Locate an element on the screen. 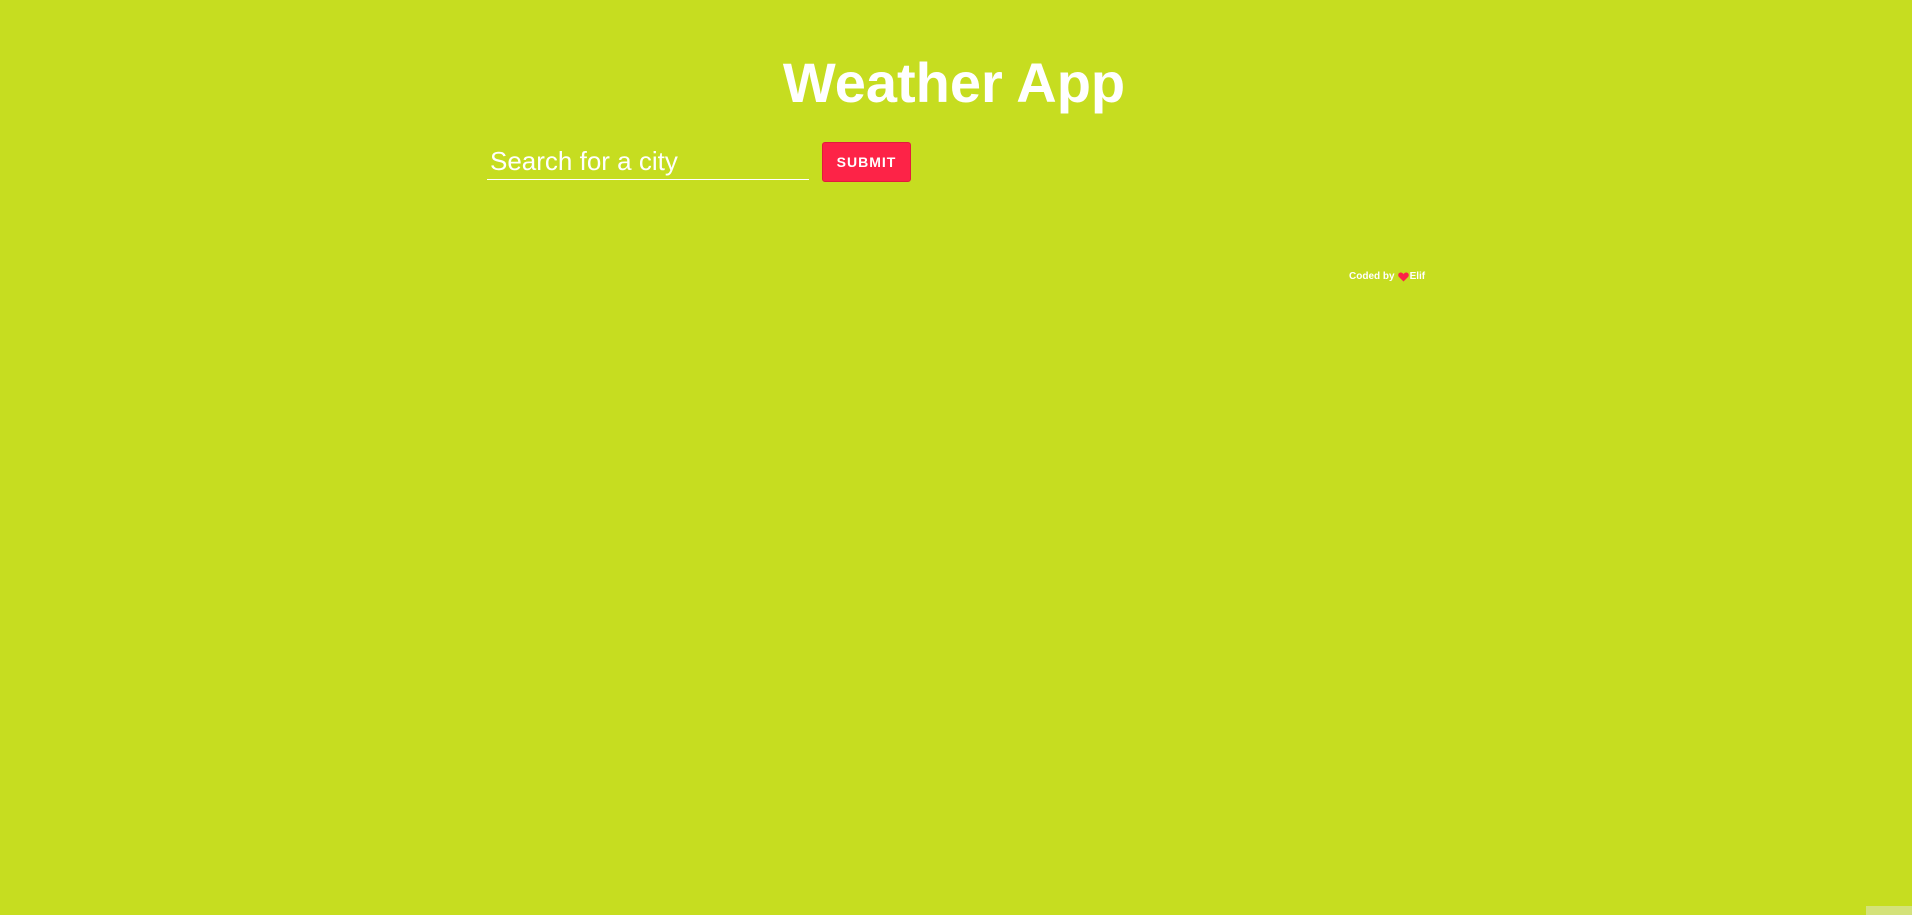 This screenshot has height=915, width=1912. footer-credit: Coded by Elif is located at coordinates (1387, 277).